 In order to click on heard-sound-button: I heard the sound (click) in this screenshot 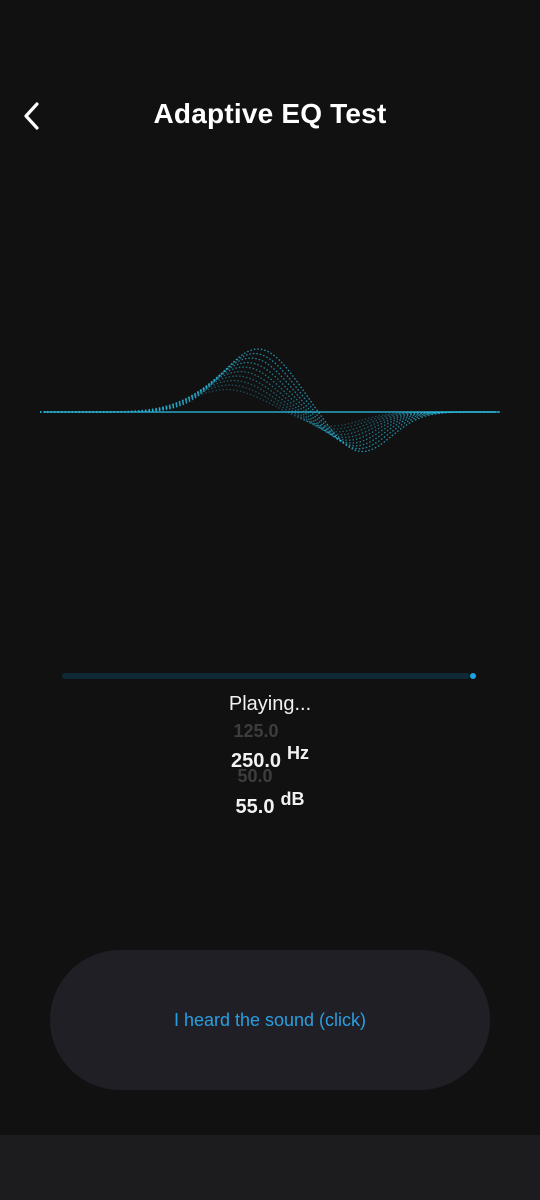, I will do `click(270, 1020)`.